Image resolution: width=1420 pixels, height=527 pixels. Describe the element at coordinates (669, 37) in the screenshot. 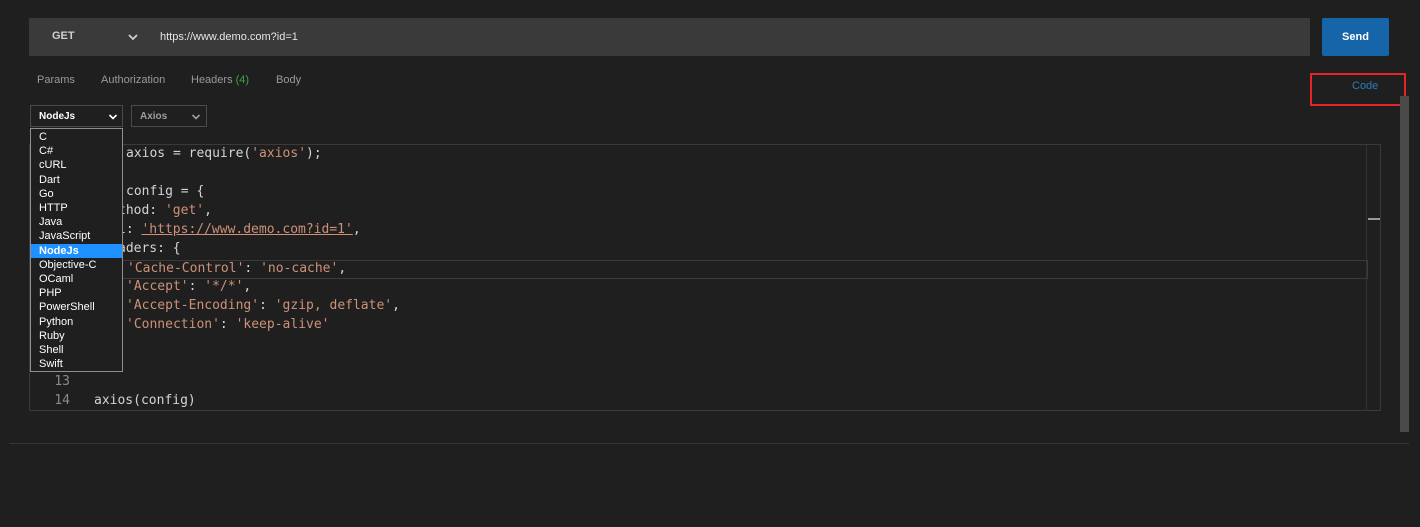

I see `request-bar: GET https://www.demo.com?id=1` at that location.